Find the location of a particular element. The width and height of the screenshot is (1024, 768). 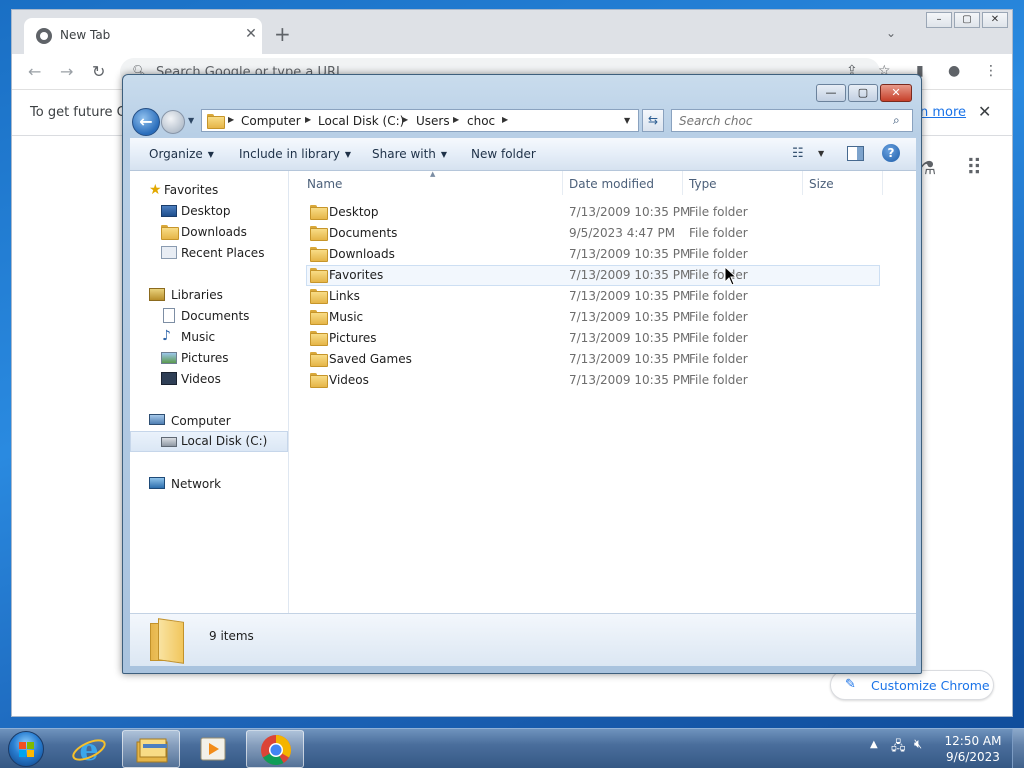

infobar-close-icon: ✕ is located at coordinates (984, 111).